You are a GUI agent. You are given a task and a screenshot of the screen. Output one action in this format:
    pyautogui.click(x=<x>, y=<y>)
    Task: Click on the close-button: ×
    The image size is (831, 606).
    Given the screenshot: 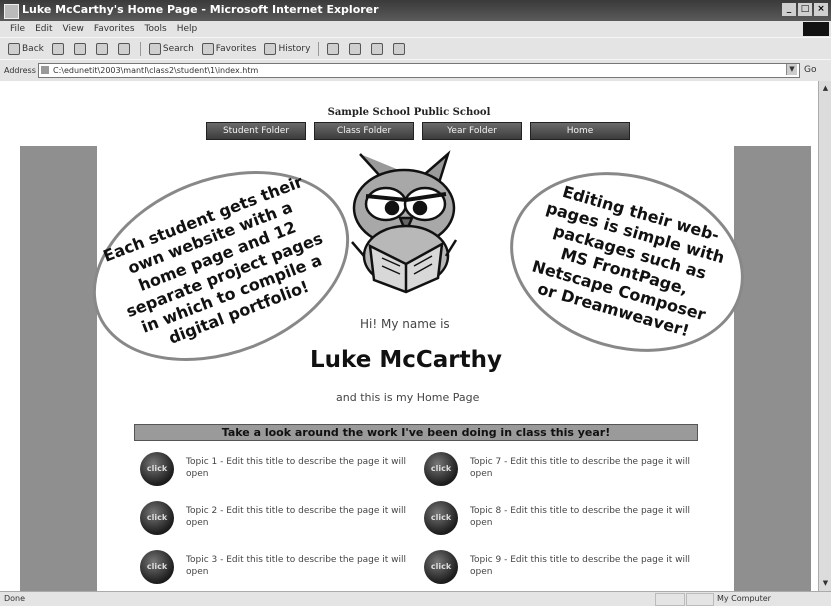 What is the action you would take?
    pyautogui.click(x=821, y=9)
    